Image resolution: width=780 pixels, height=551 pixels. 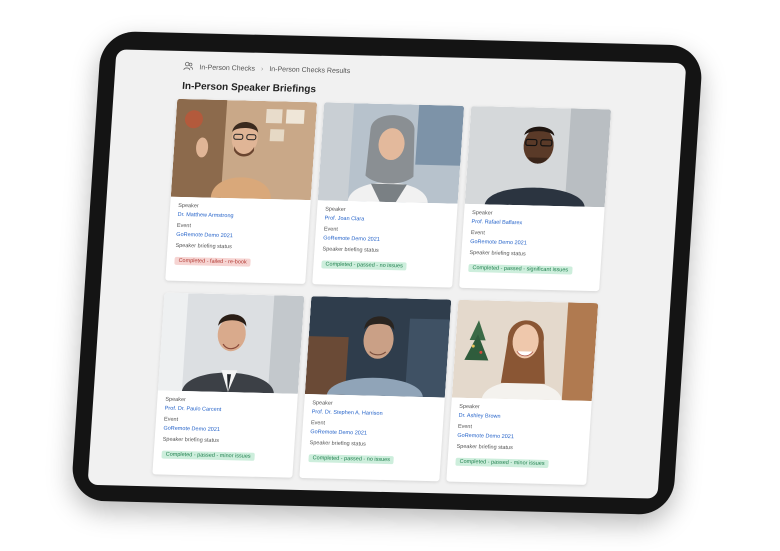 I want to click on status-badge: Completed - failed - re-book, so click(x=212, y=261).